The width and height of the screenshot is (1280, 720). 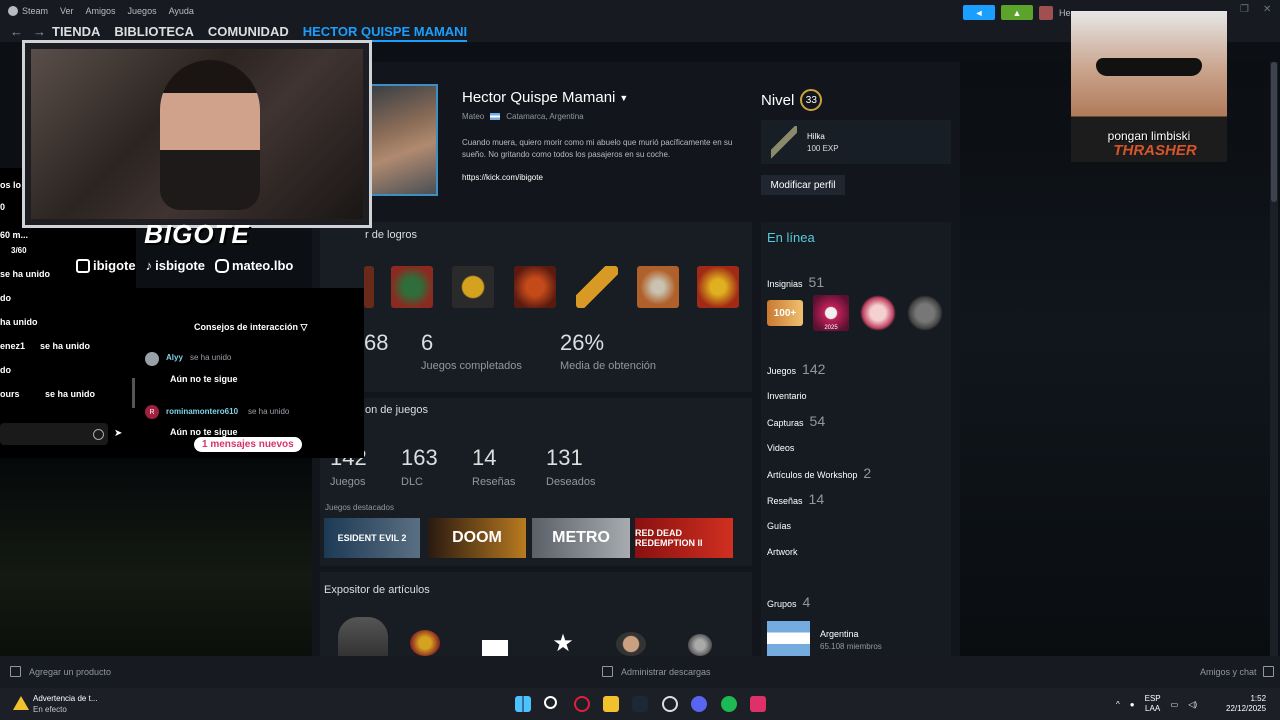 What do you see at coordinates (581, 538) in the screenshot?
I see `featured-game-capsule: METRO` at bounding box center [581, 538].